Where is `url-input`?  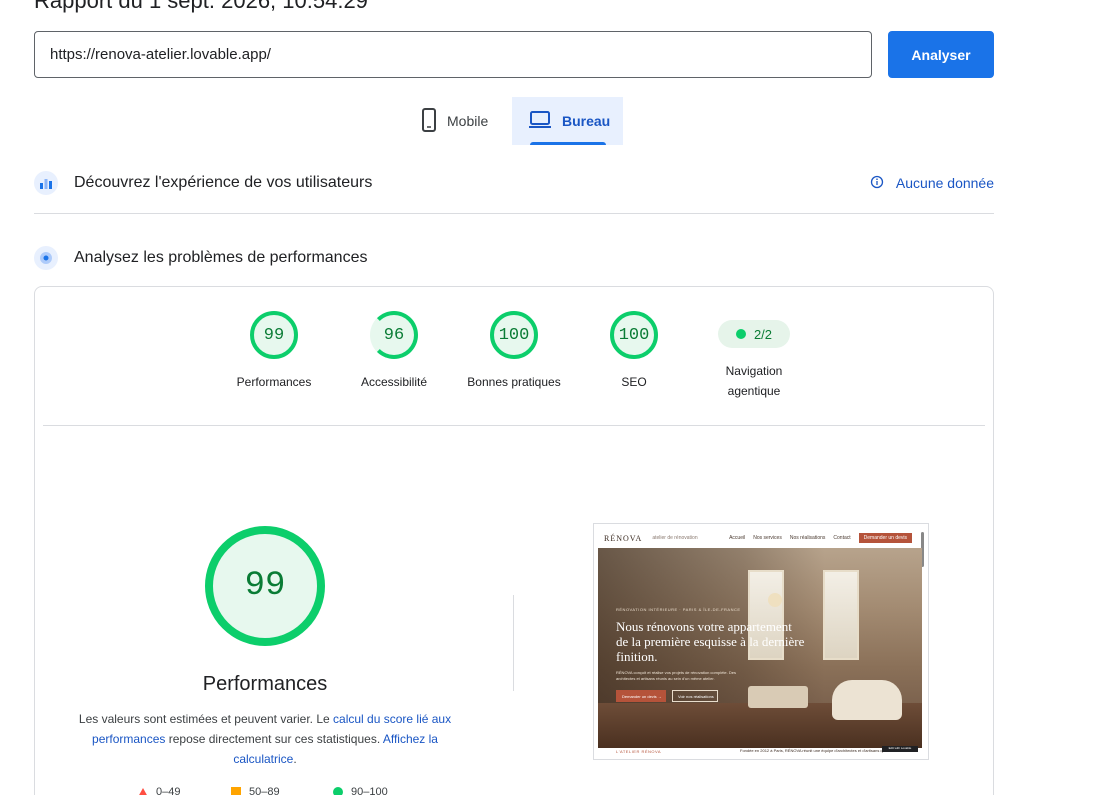
url-input is located at coordinates (453, 54).